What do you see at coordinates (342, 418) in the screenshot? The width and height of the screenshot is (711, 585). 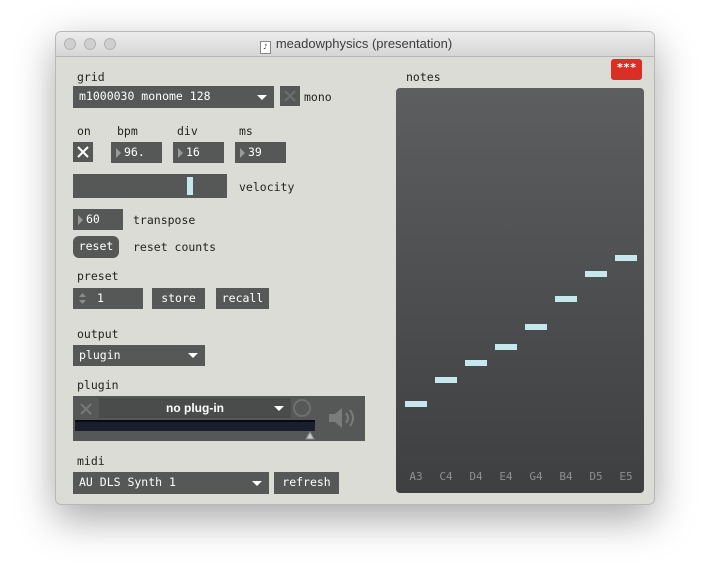 I see `speaker-icon` at bounding box center [342, 418].